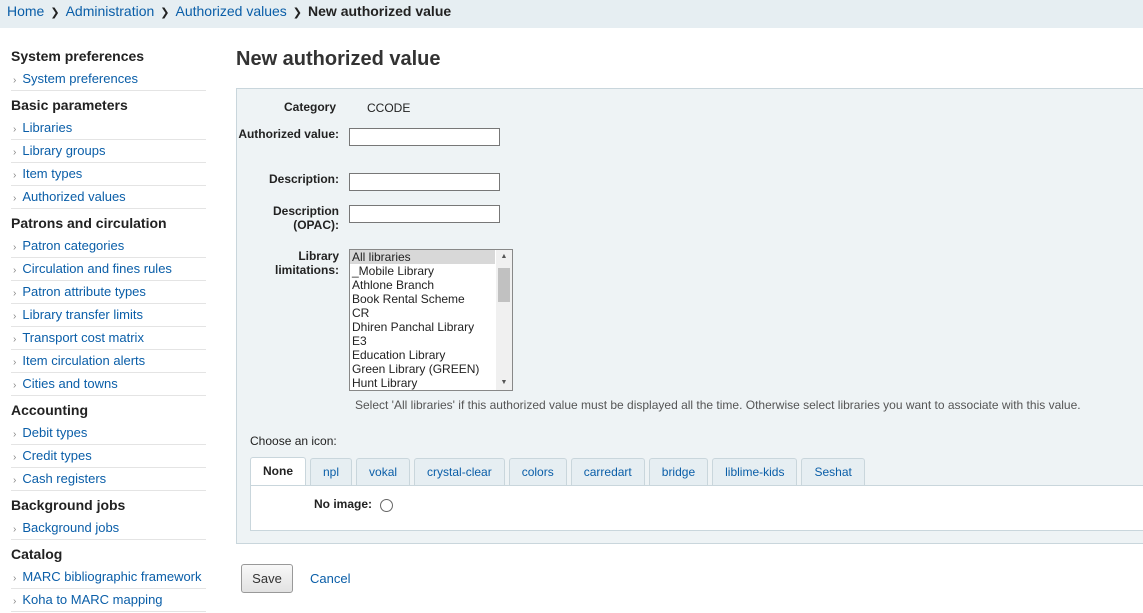 The width and height of the screenshot is (1143, 613). What do you see at coordinates (73, 245) in the screenshot?
I see `sidebar-link: Patron categories` at bounding box center [73, 245].